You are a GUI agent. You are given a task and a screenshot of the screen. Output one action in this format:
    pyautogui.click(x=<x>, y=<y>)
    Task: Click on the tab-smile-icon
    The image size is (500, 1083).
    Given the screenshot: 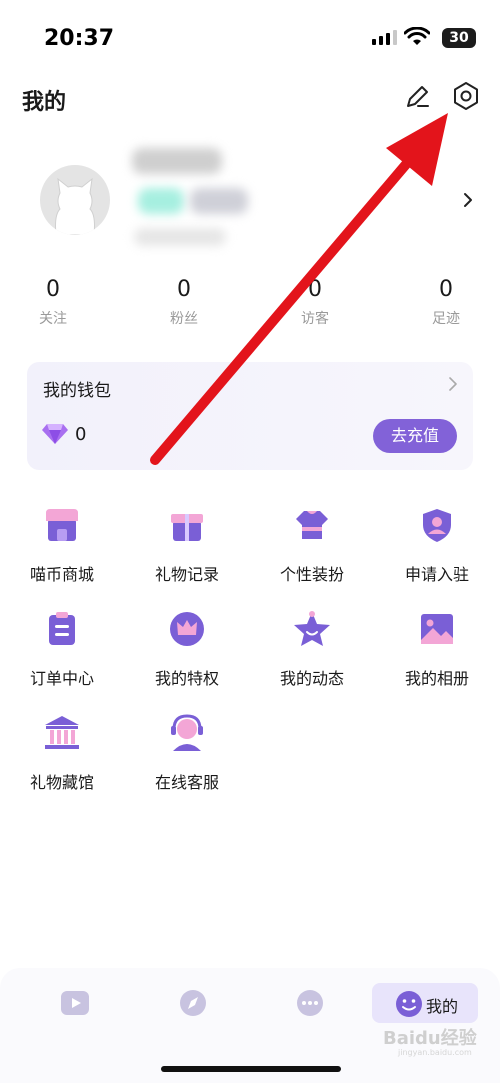 What is the action you would take?
    pyautogui.click(x=409, y=1004)
    